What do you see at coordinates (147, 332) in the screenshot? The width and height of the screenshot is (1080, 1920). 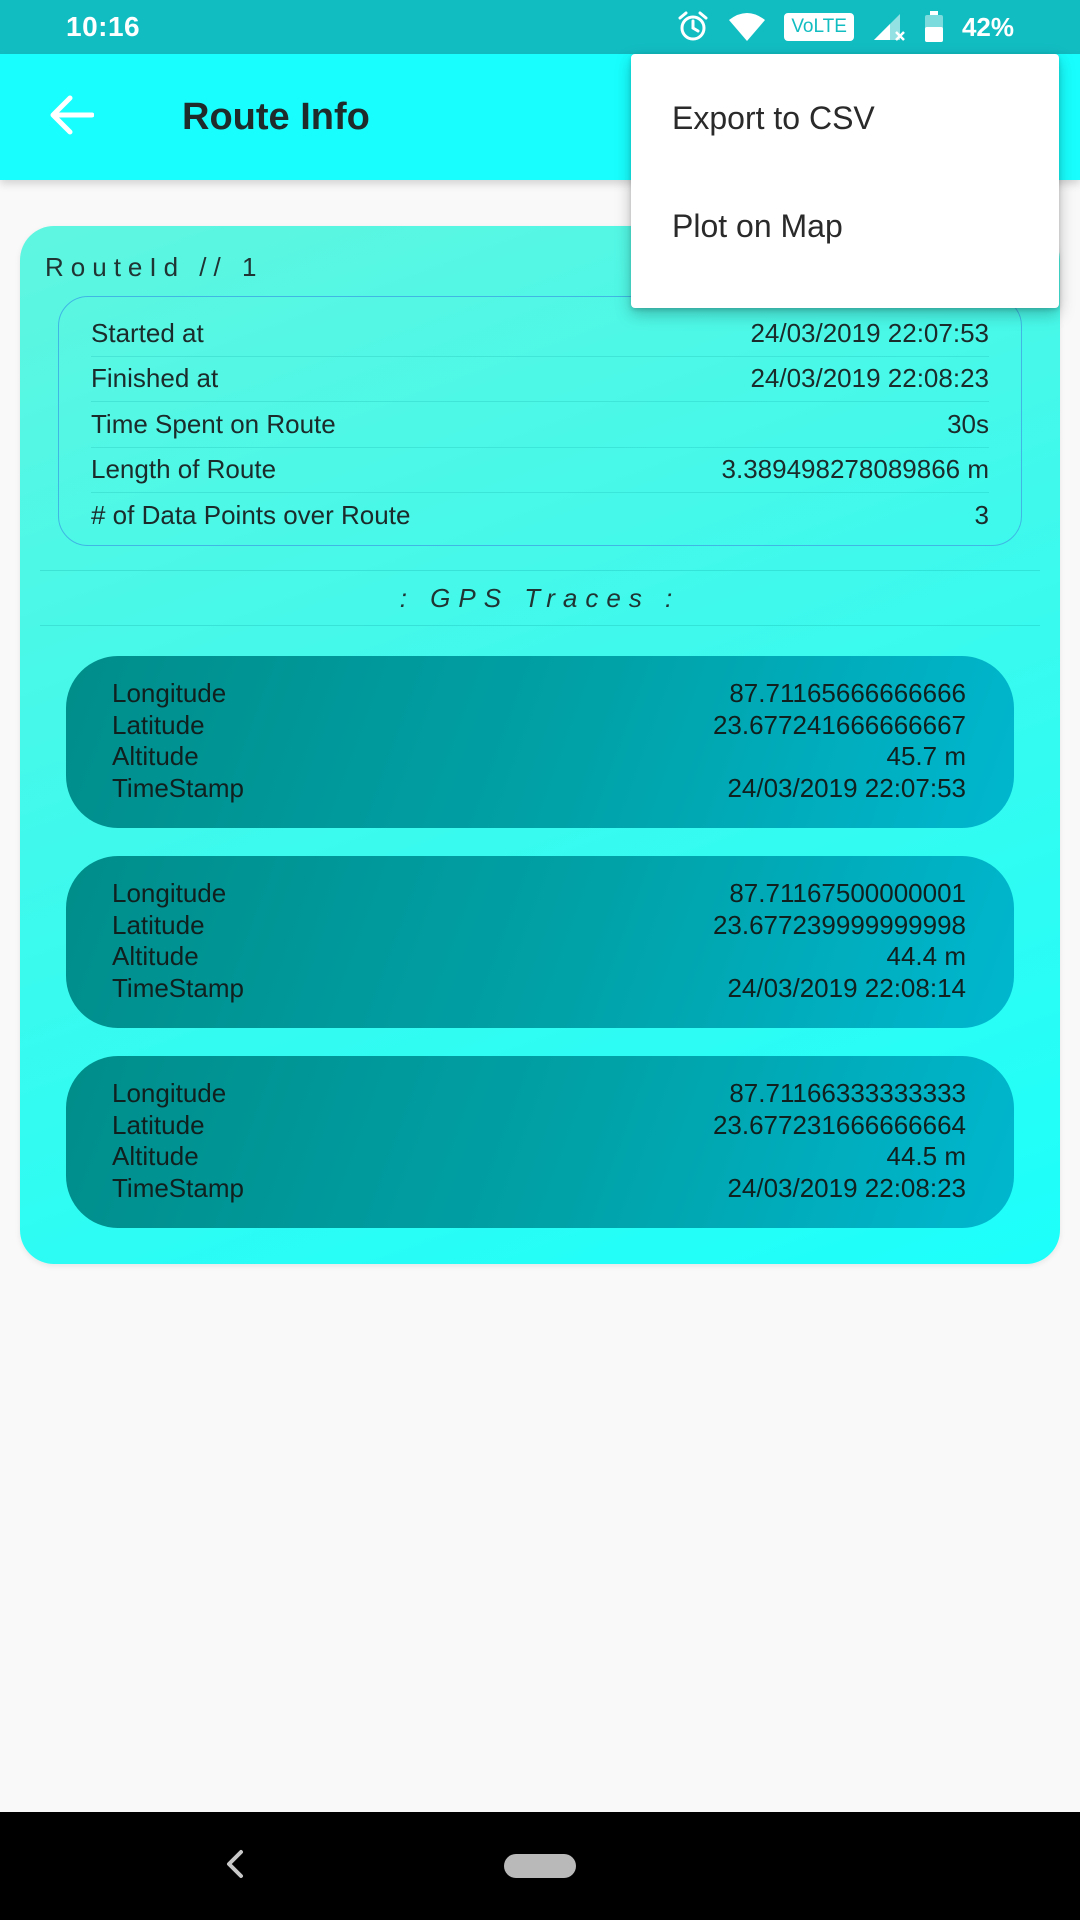 I see `summary-label: Started at` at bounding box center [147, 332].